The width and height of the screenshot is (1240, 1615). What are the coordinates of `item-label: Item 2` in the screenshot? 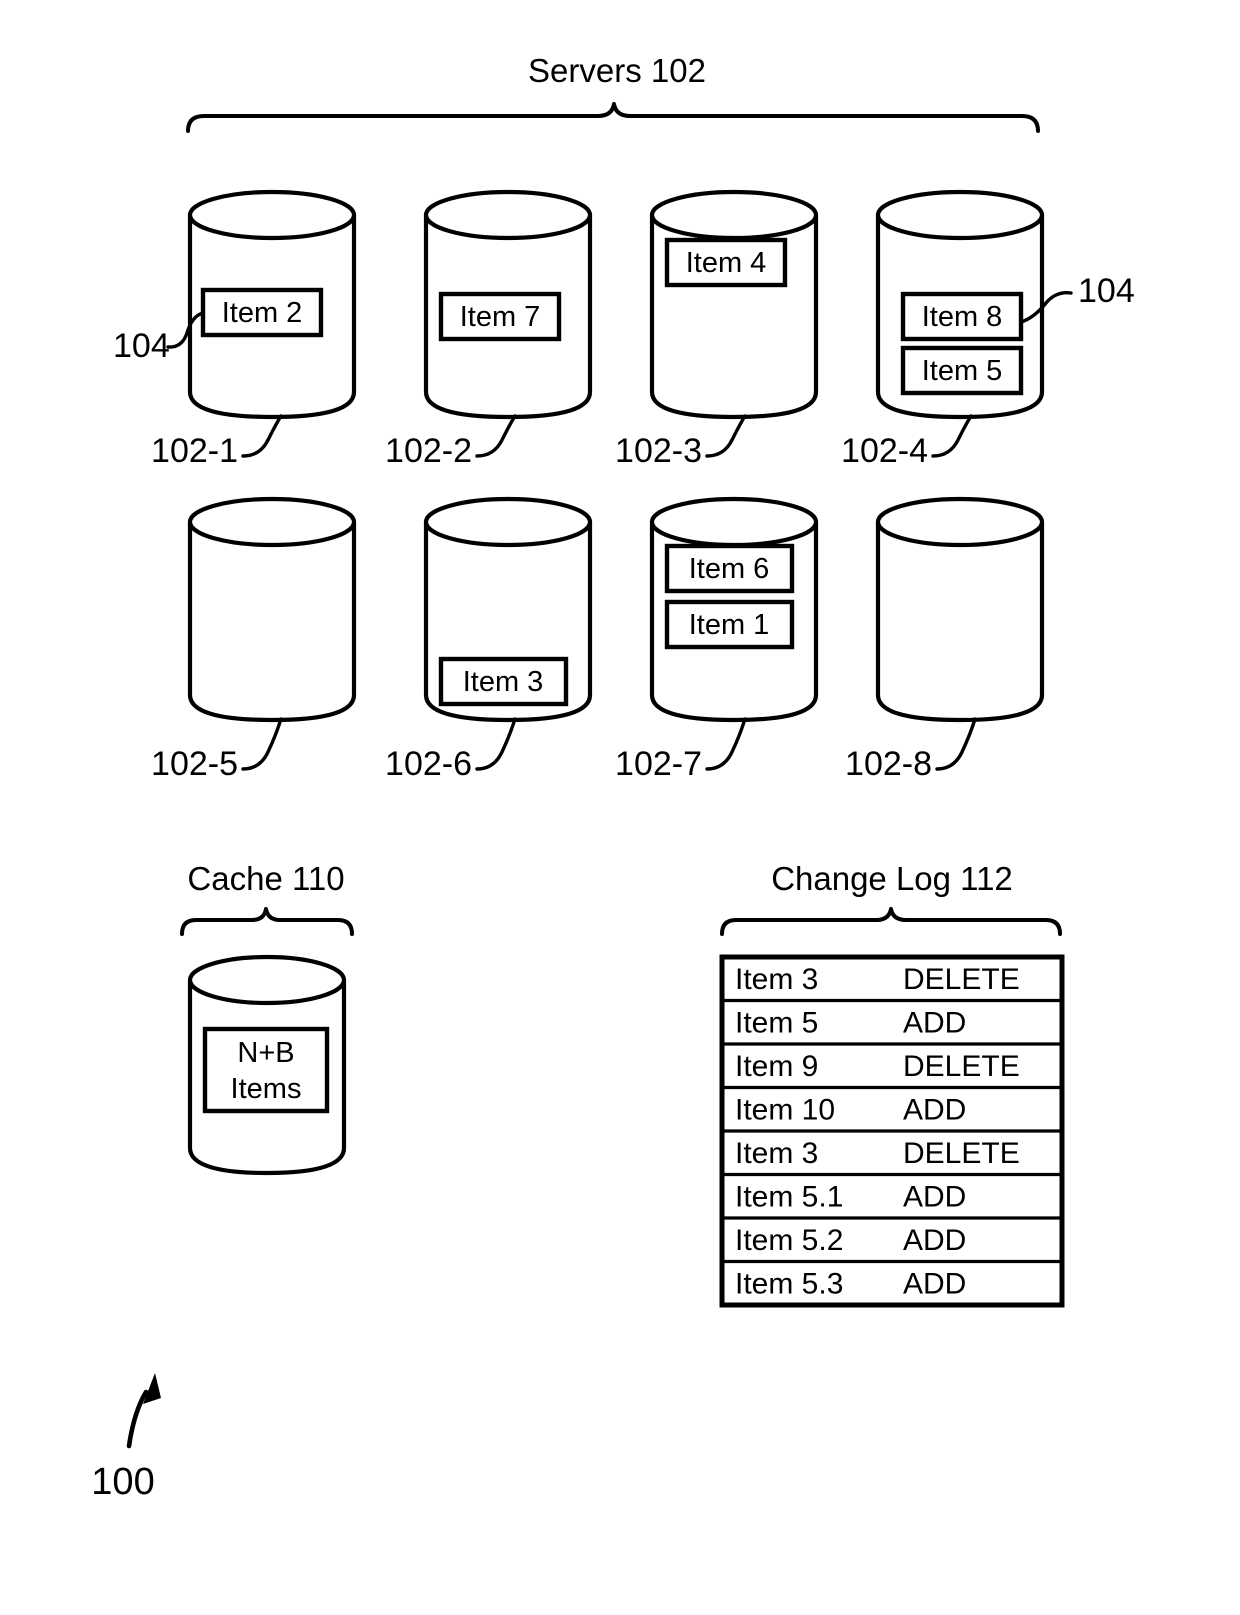 It's located at (262, 313).